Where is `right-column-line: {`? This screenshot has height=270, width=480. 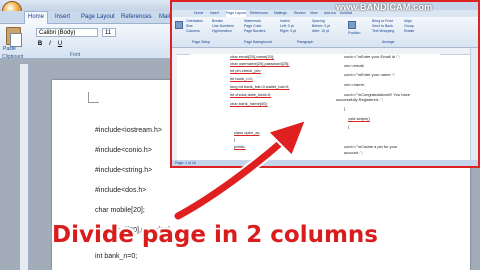 right-column-line: { is located at coordinates (349, 126).